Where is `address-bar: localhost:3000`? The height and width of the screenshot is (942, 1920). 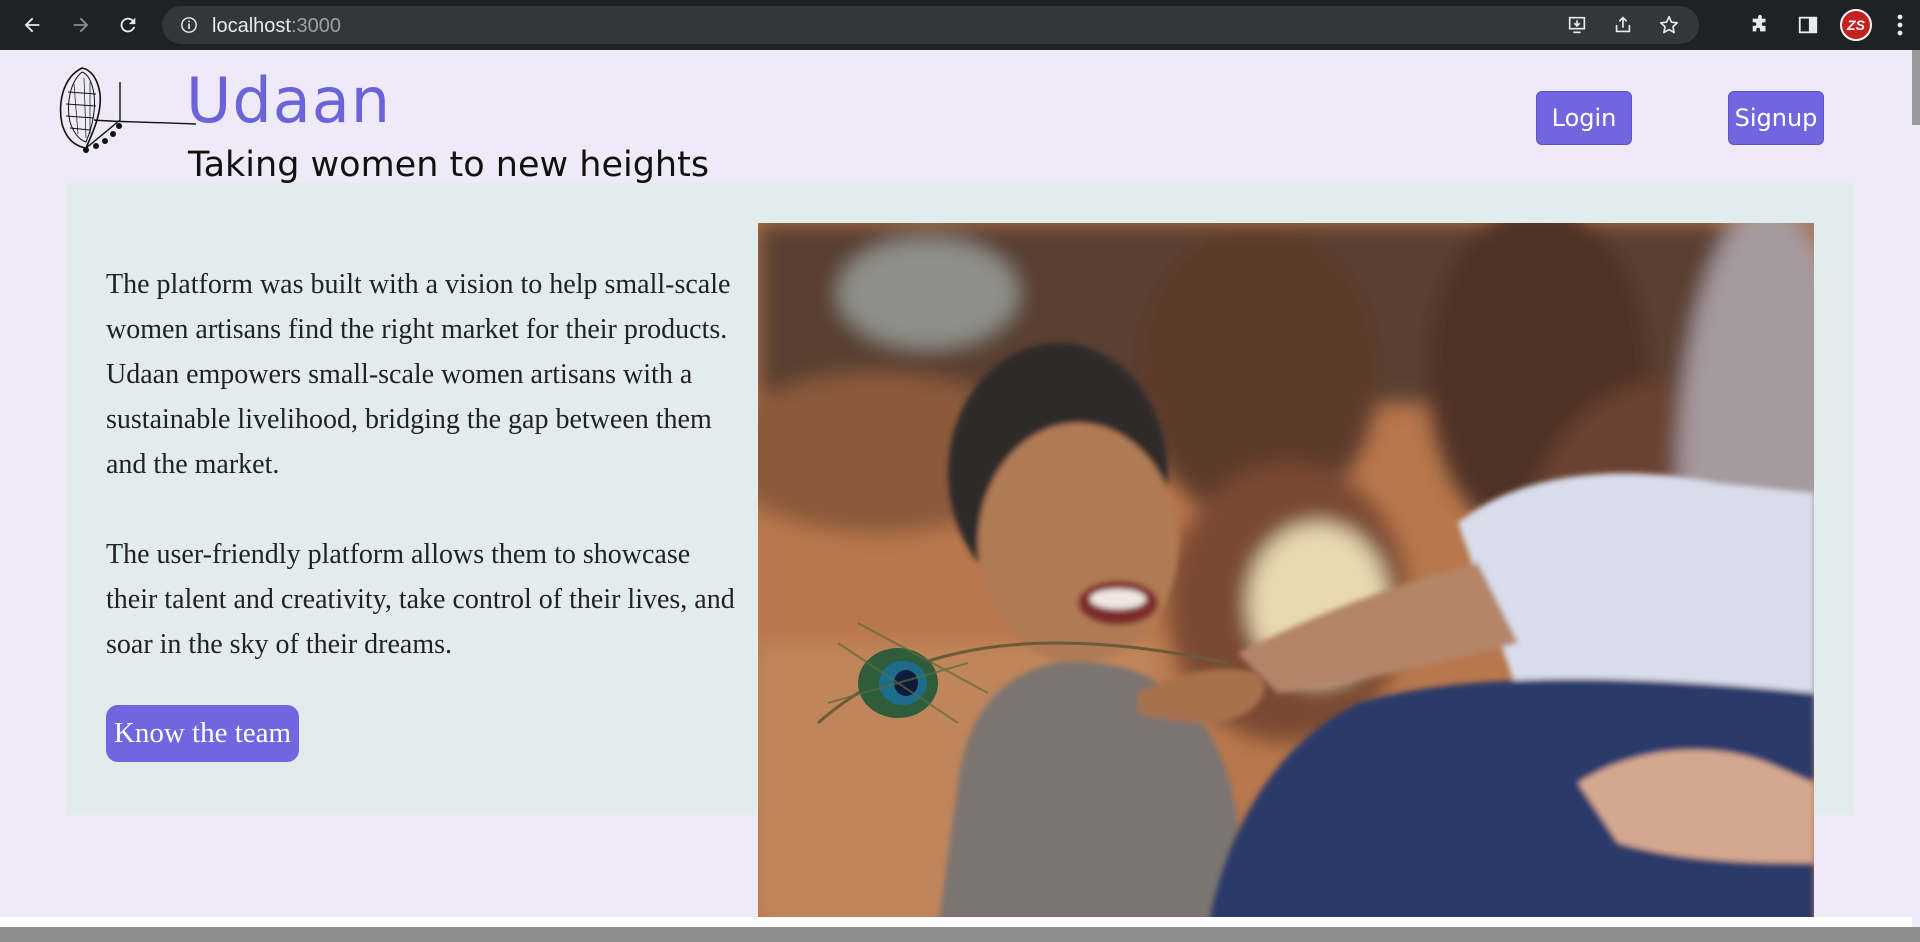 address-bar: localhost:3000 is located at coordinates (930, 25).